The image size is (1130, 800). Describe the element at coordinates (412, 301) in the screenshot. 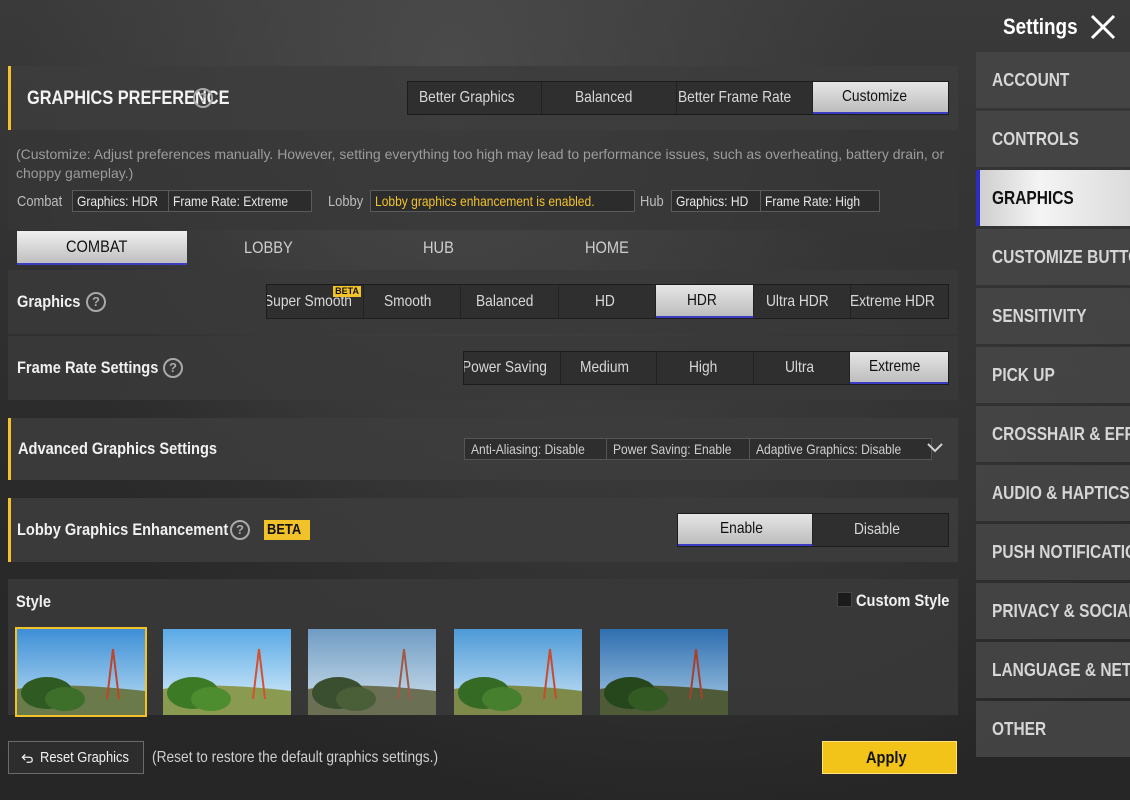

I see `graphics-smooth: Smooth` at that location.